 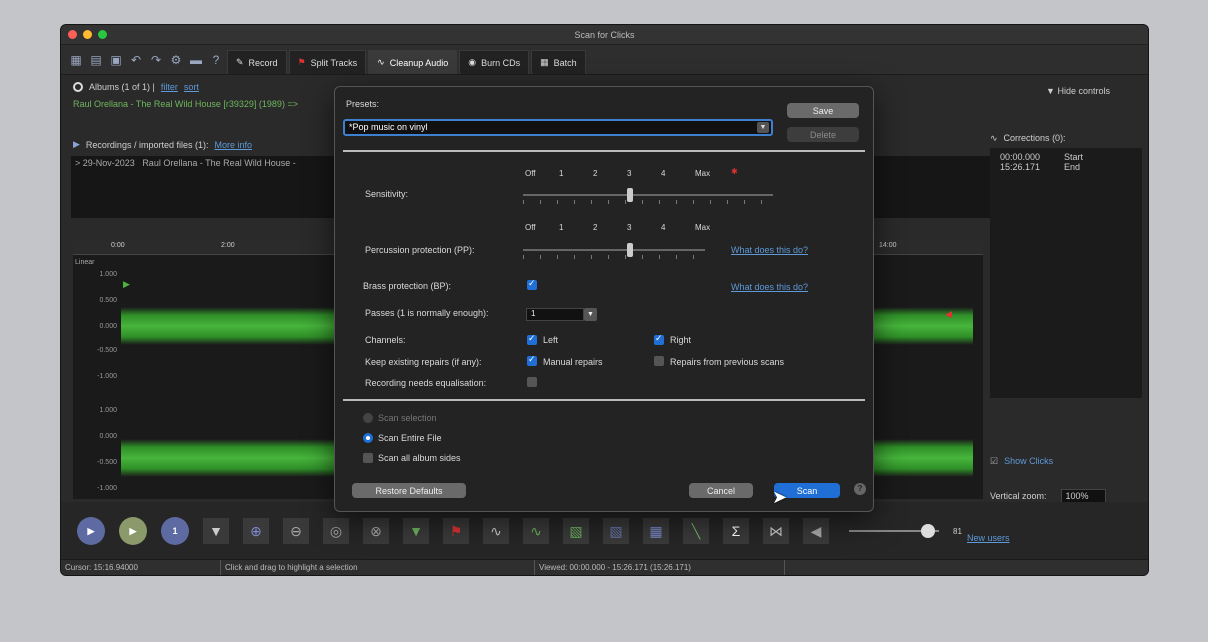 What do you see at coordinates (78, 87) in the screenshot?
I see `album-radio-icon` at bounding box center [78, 87].